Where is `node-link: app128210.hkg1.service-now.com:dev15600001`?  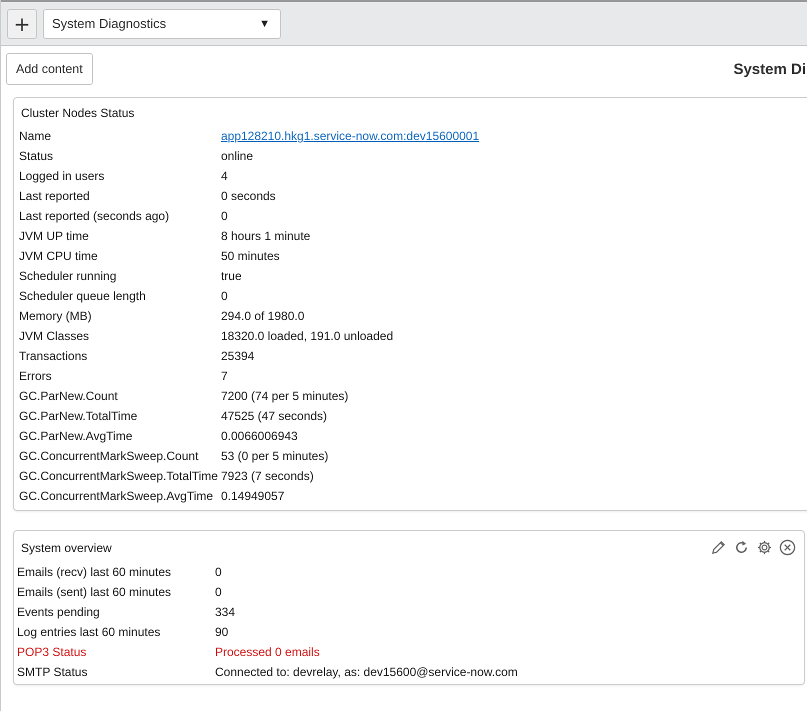
node-link: app128210.hkg1.service-now.com:dev15600001 is located at coordinates (513, 136).